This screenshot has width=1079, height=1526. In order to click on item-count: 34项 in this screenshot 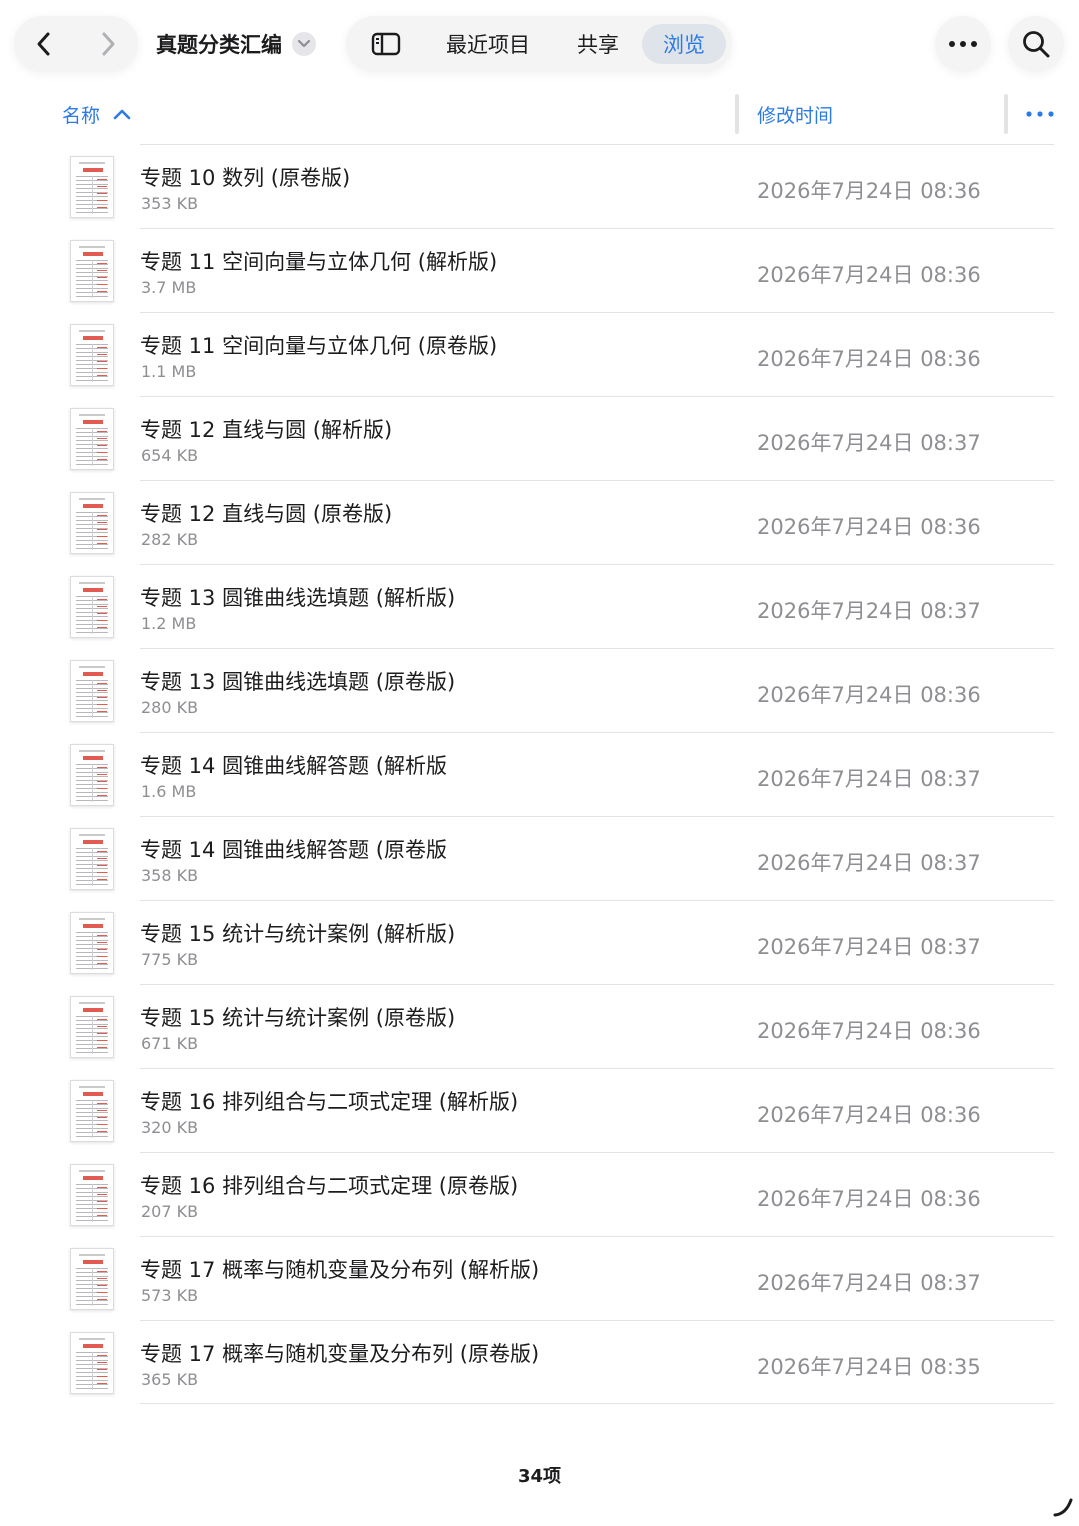, I will do `click(539, 1476)`.